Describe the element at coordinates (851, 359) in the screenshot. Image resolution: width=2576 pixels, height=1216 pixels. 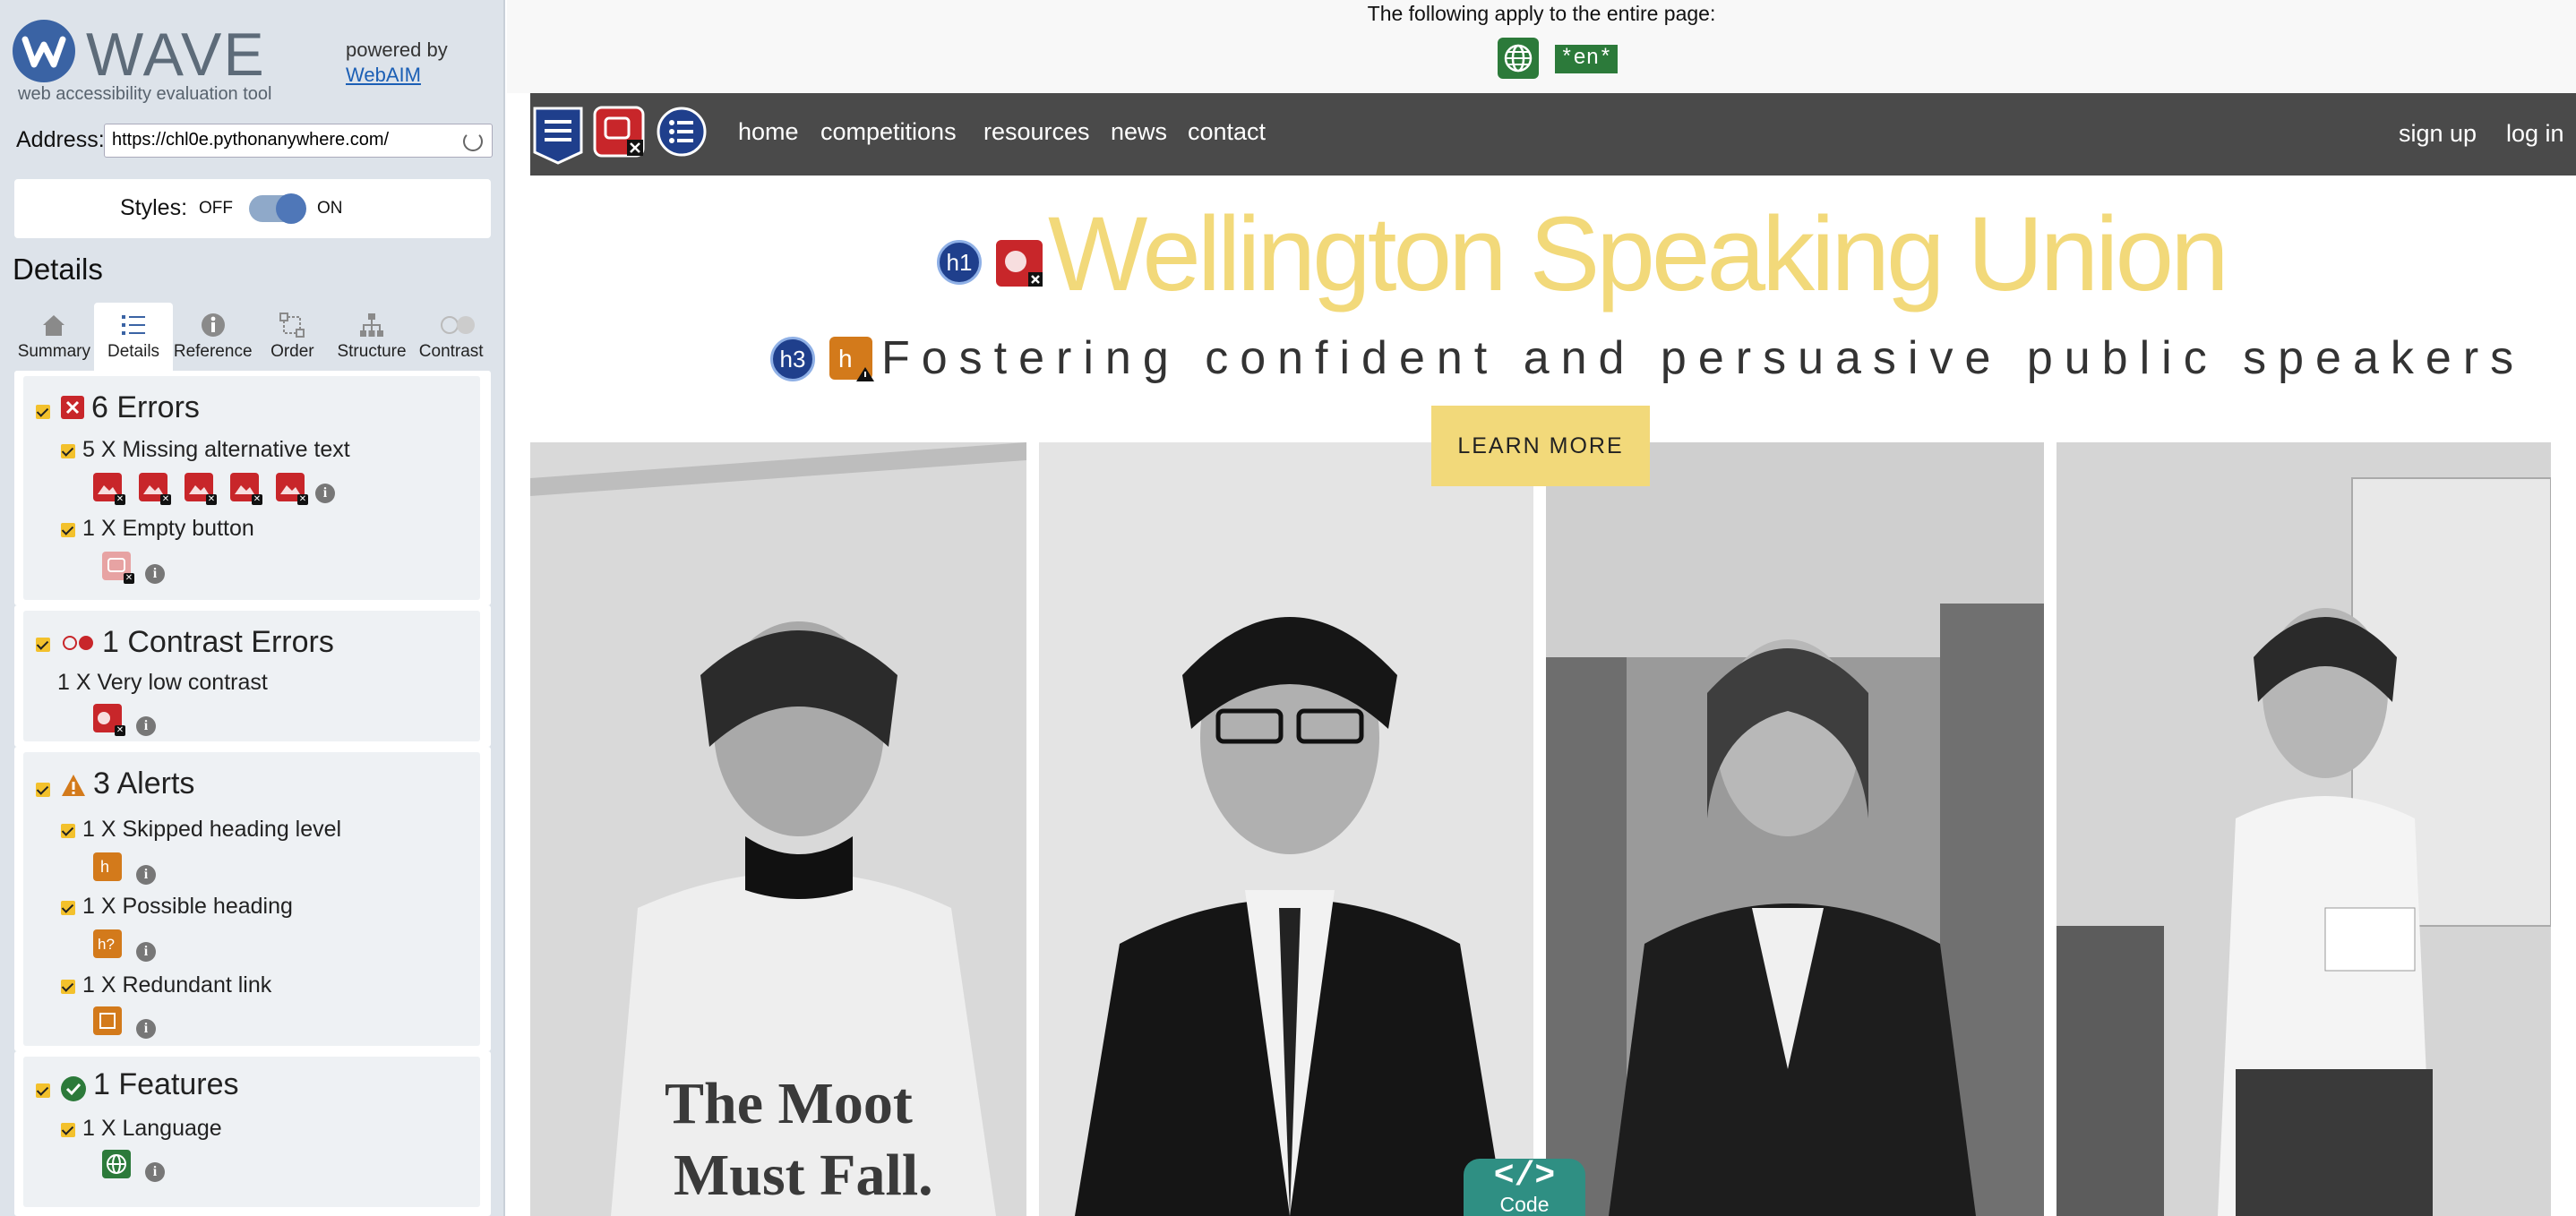
I see `skipped-heading-marker-icon: h` at that location.